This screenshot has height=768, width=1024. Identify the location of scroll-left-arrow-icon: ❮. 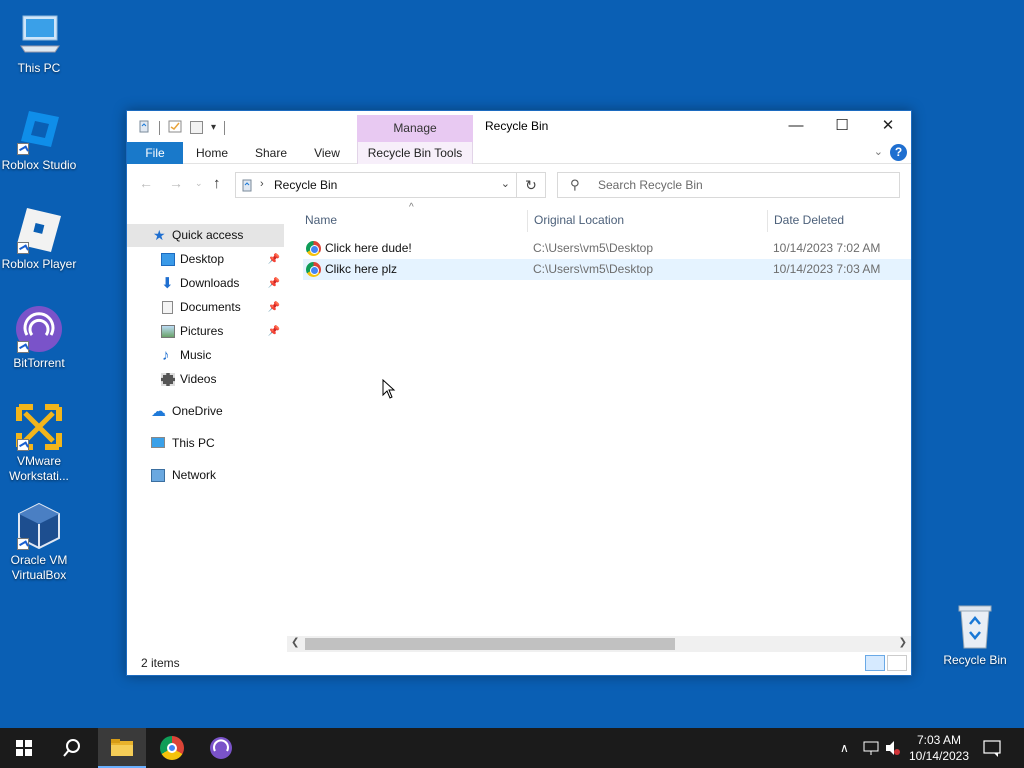
(295, 642).